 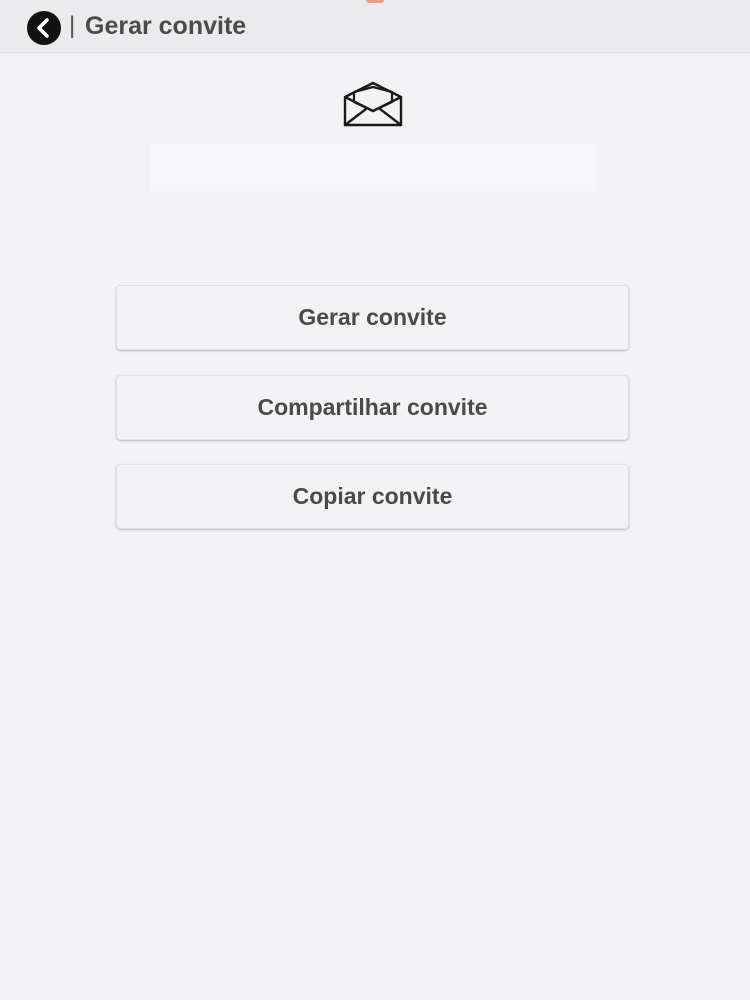 I want to click on top-accent, so click(x=375, y=1).